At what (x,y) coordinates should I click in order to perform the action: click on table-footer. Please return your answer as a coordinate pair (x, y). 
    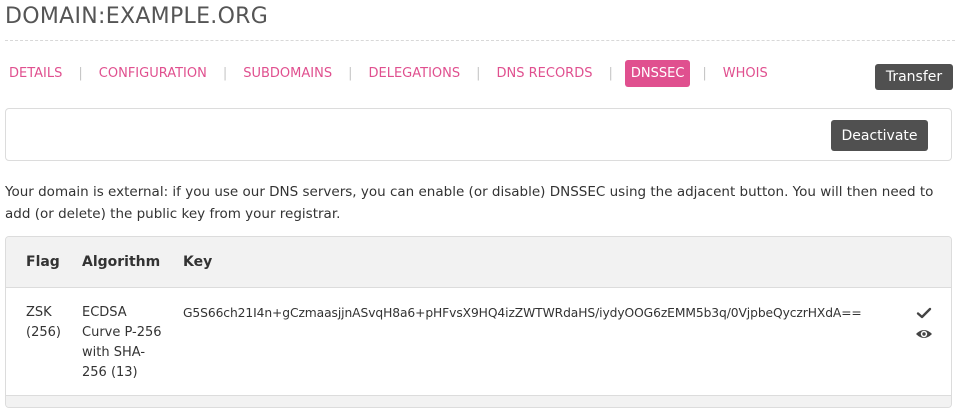
    Looking at the image, I should click on (478, 401).